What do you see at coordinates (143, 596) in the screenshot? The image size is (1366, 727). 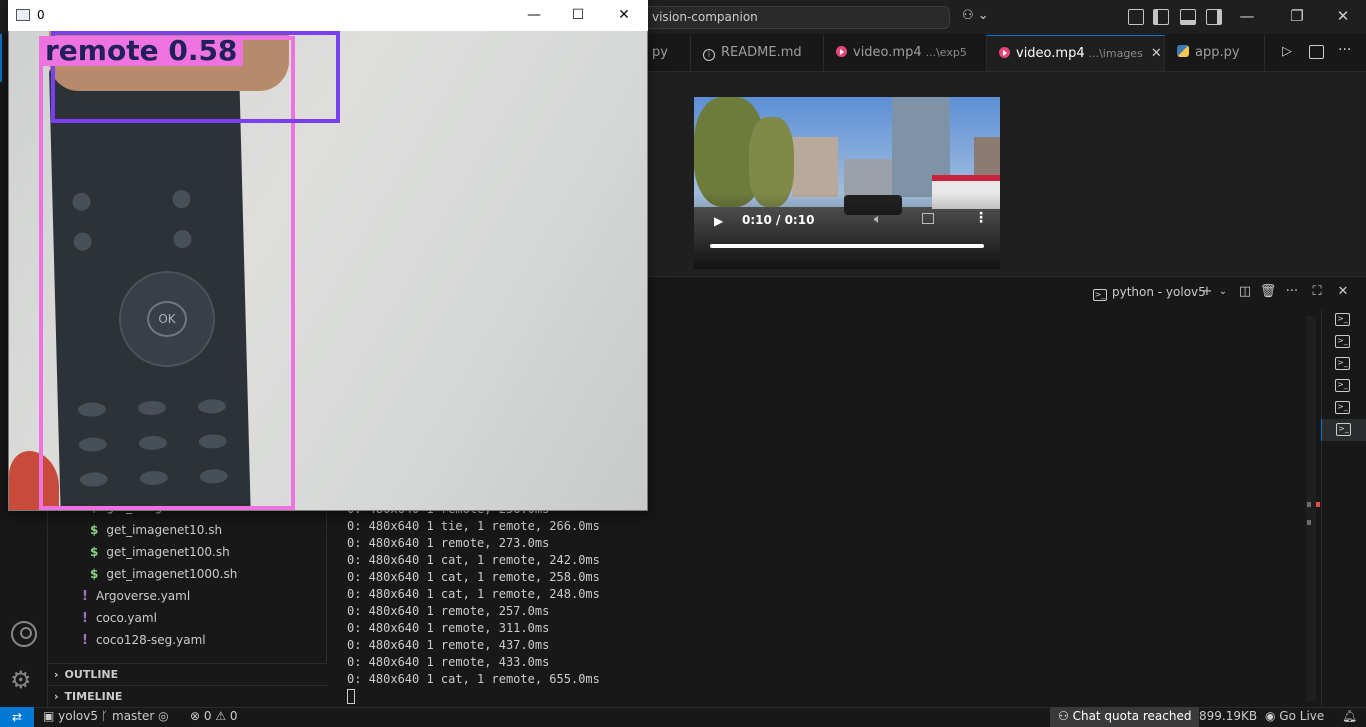 I see `file-label: Argoverse.yaml` at bounding box center [143, 596].